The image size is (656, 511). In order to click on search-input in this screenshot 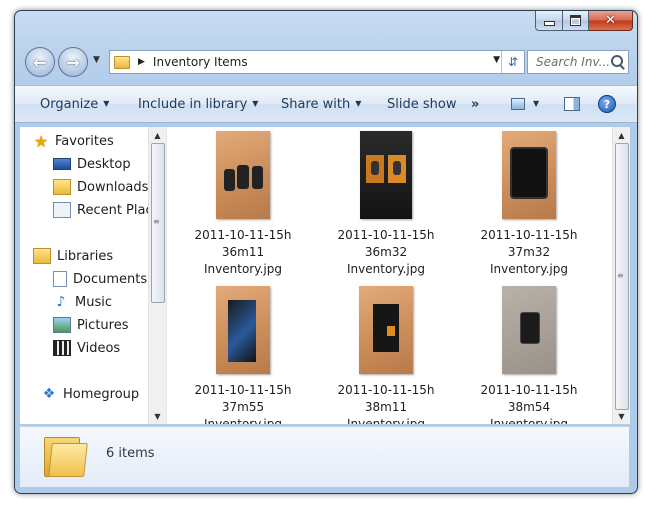, I will do `click(573, 62)`.